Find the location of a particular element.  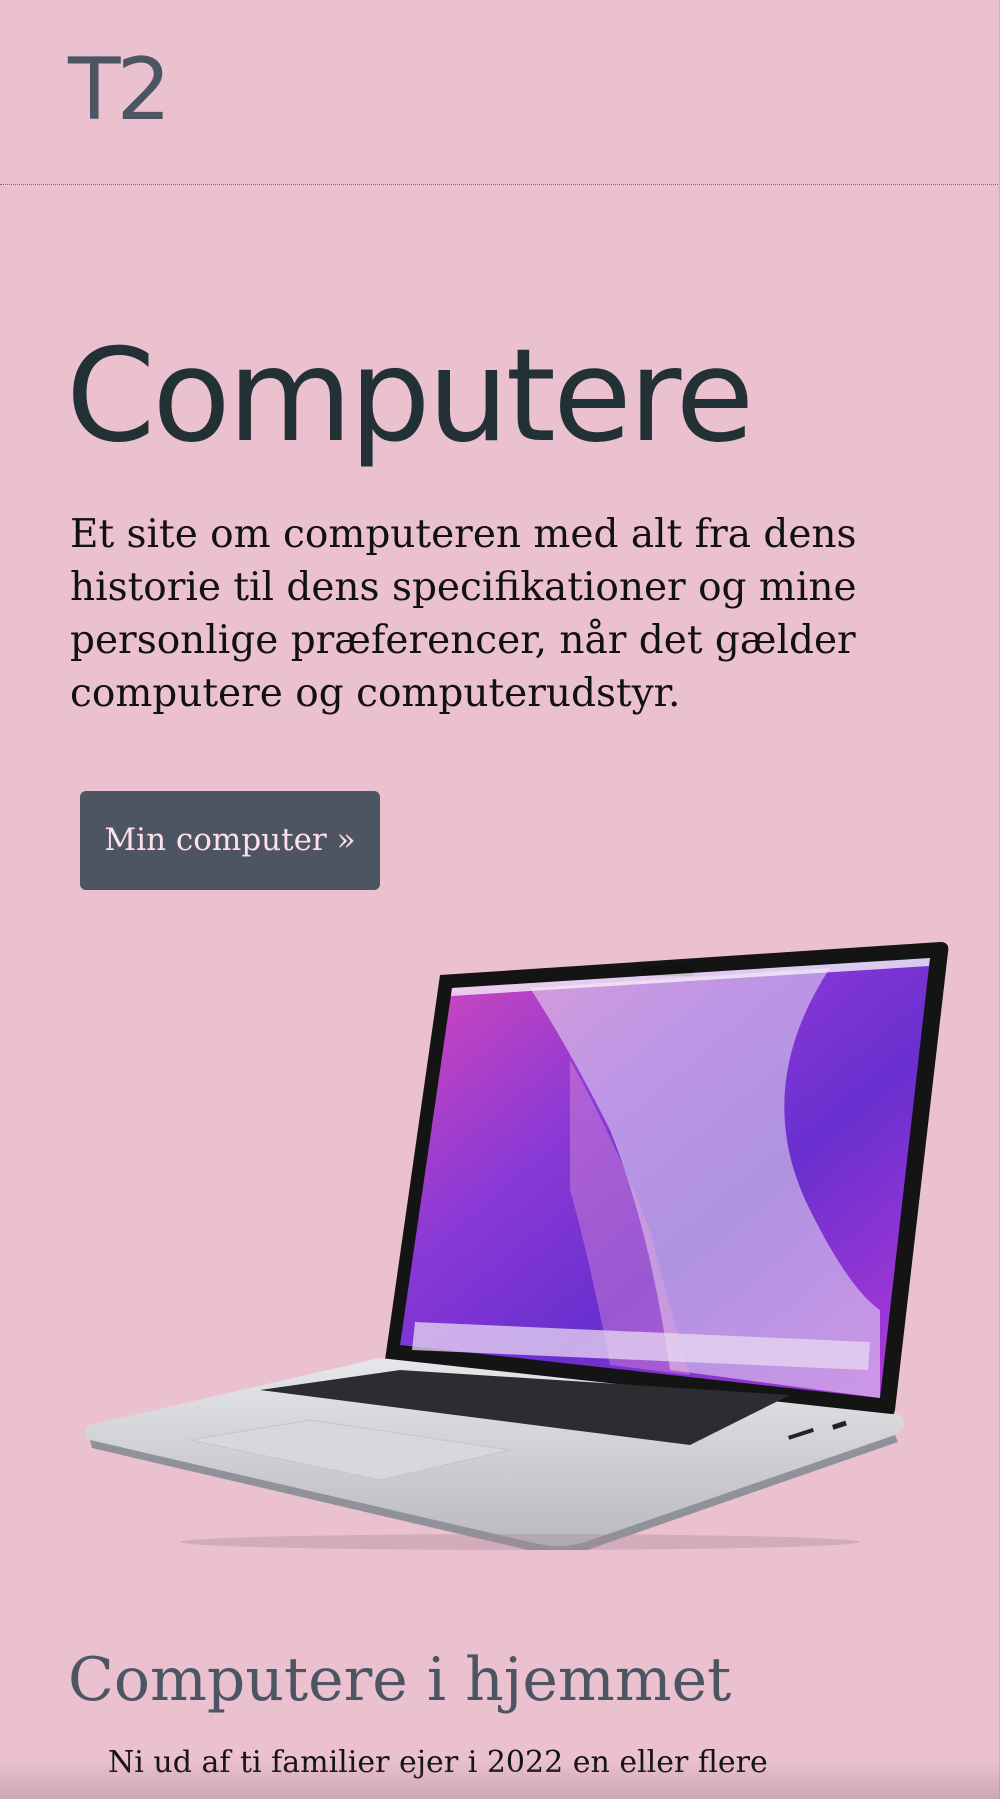

hero-title: Computere is located at coordinates (410, 396).